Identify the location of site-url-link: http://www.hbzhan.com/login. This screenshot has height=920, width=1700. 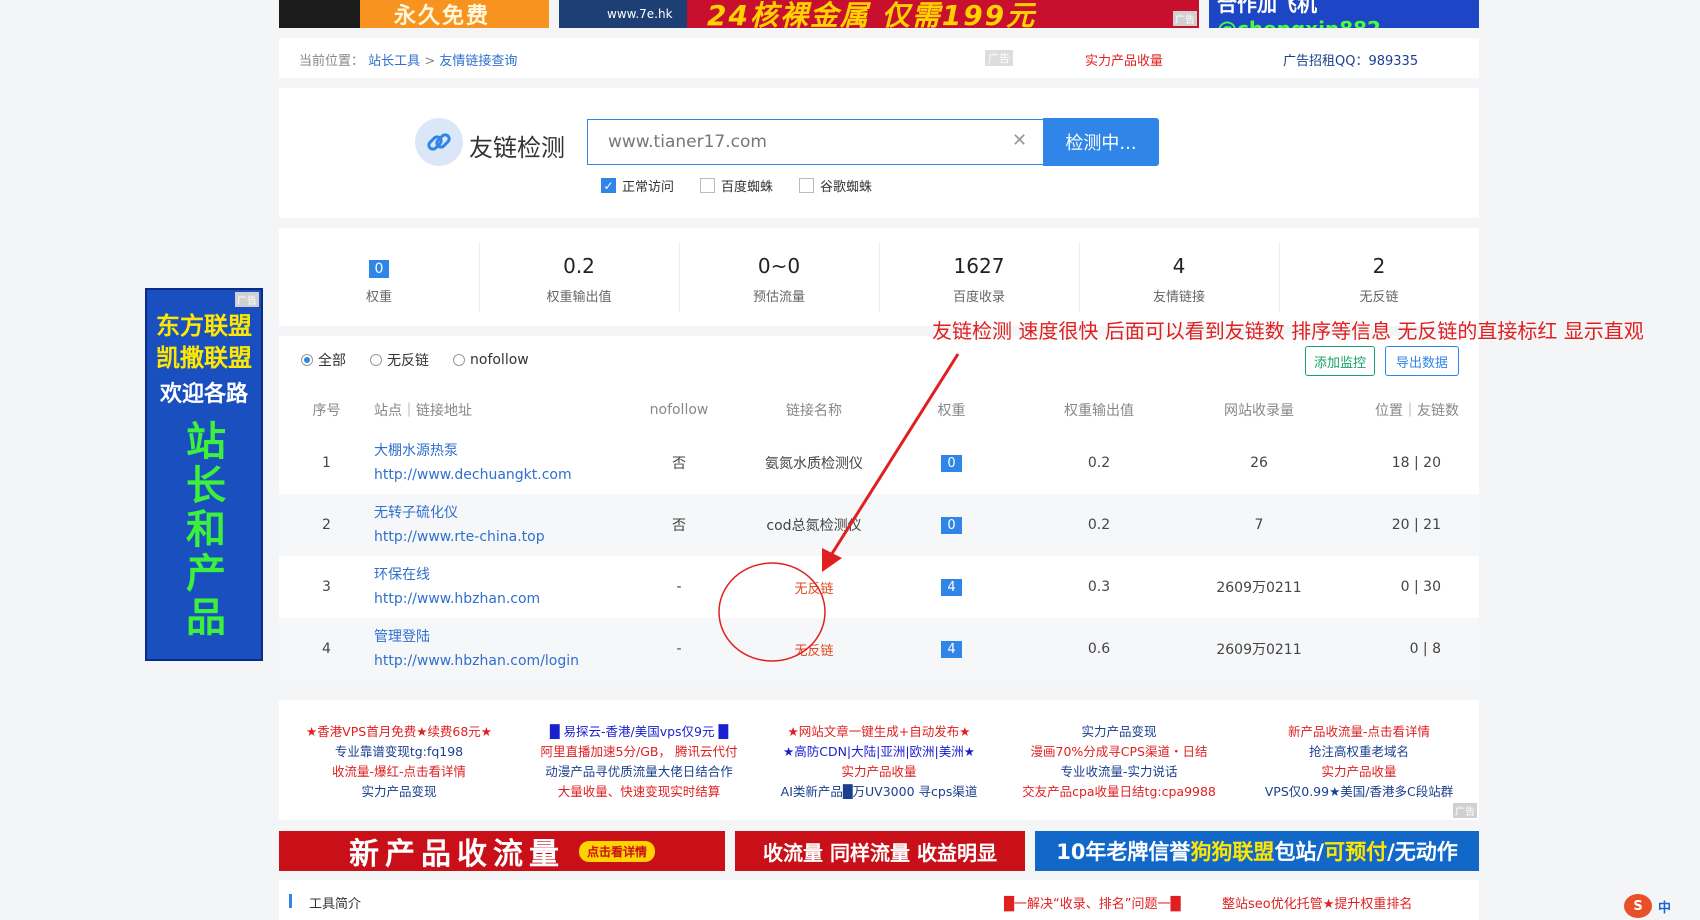
(496, 661).